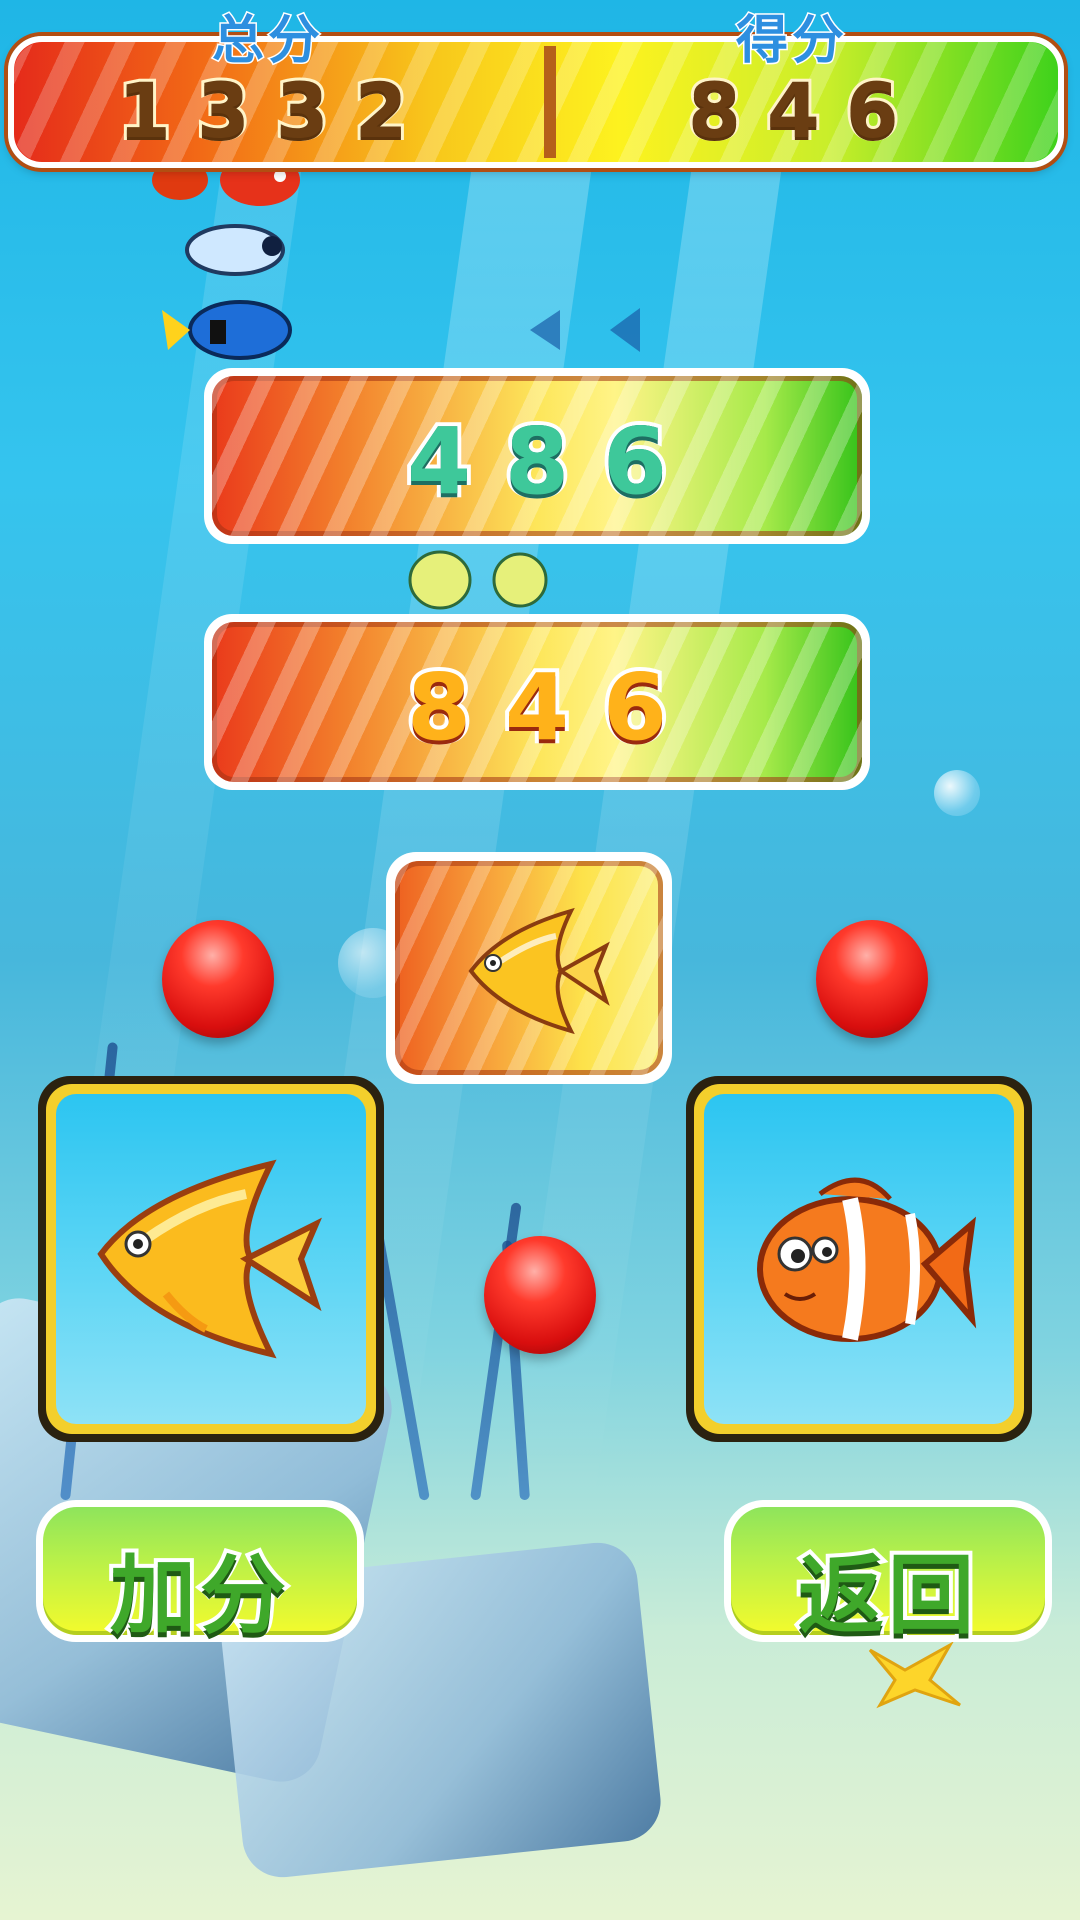  I want to click on add-points-label: 加分, so click(198, 1596).